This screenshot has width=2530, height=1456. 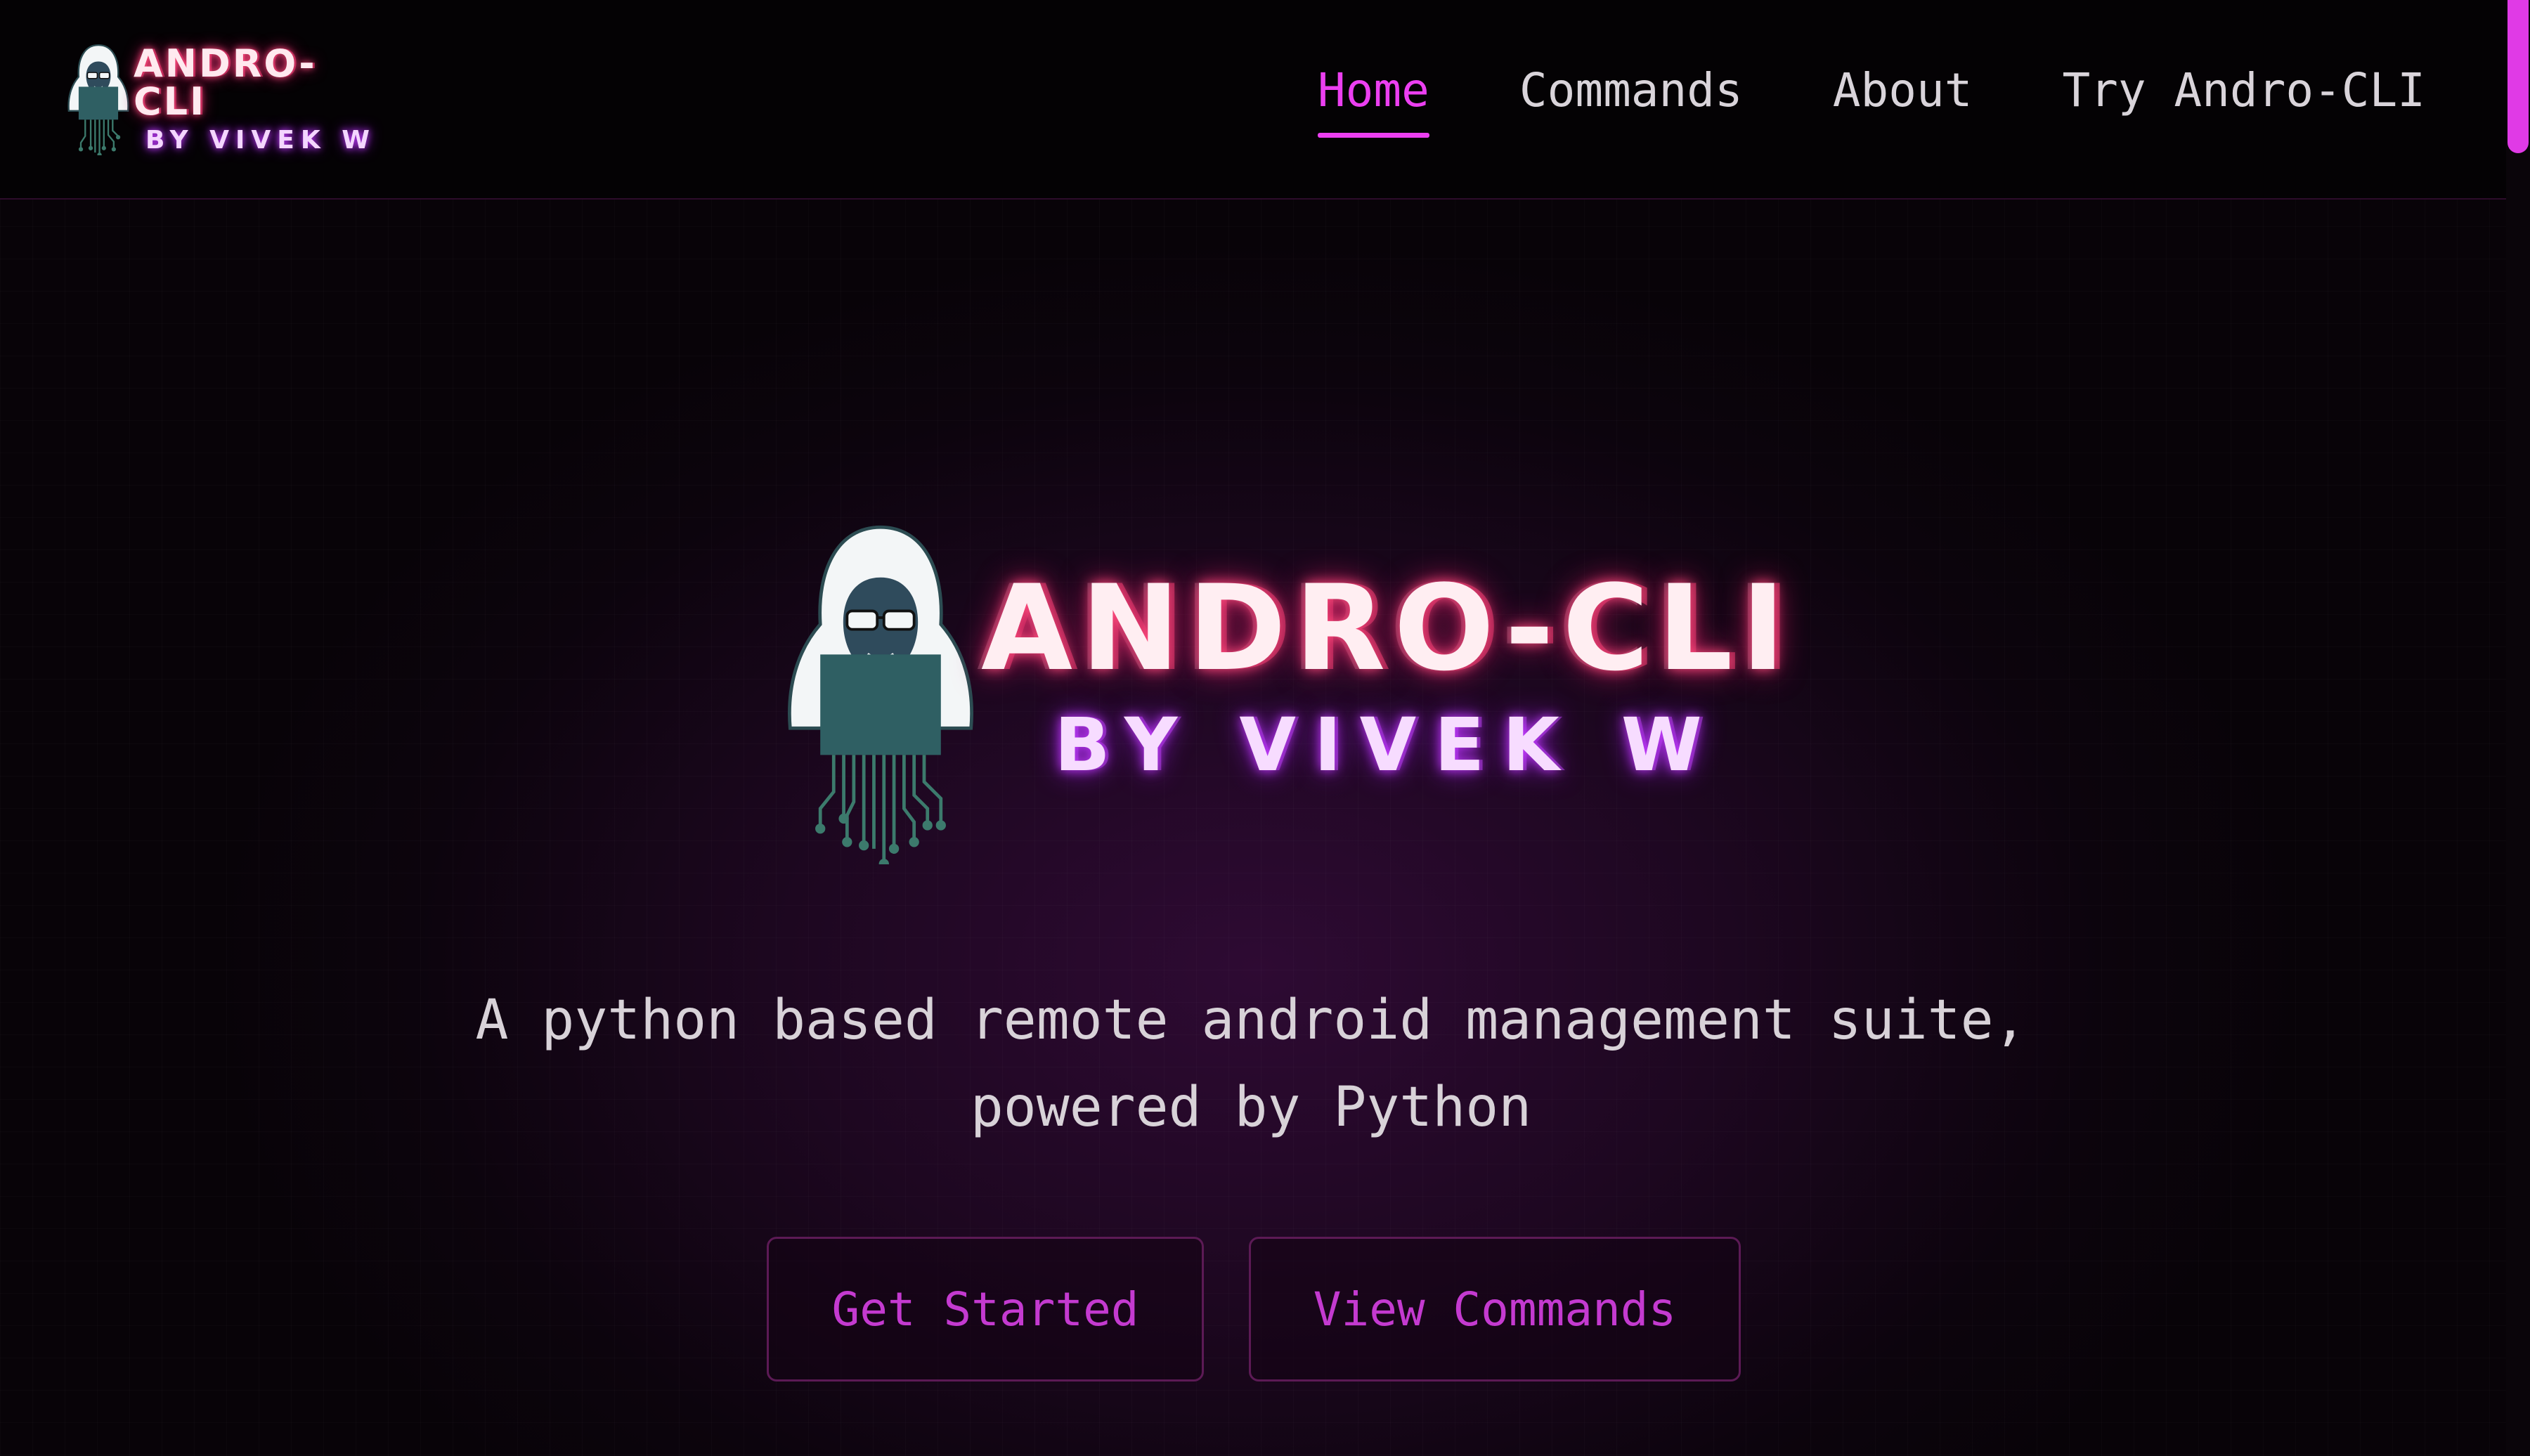 I want to click on hero-logo-title: ANDRO-CLI, so click(x=1387, y=628).